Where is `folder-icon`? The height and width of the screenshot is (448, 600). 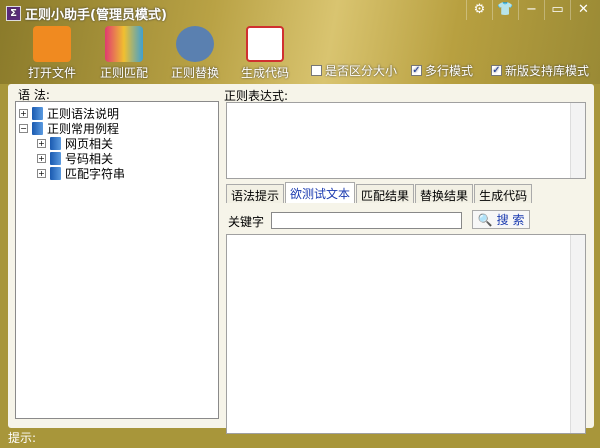
folder-icon is located at coordinates (52, 44).